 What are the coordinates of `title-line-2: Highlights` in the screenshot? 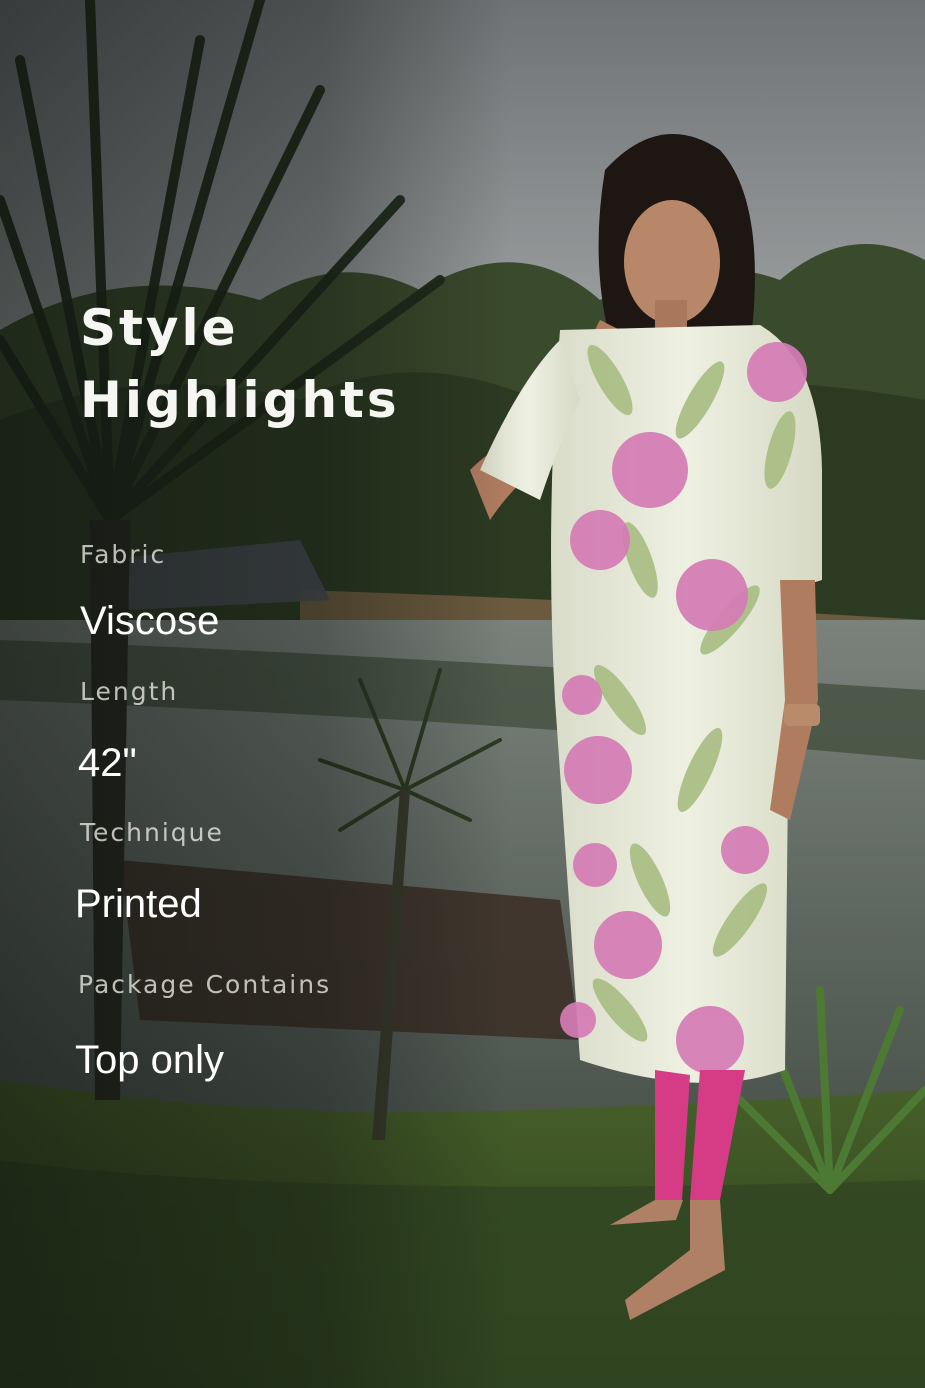 It's located at (240, 400).